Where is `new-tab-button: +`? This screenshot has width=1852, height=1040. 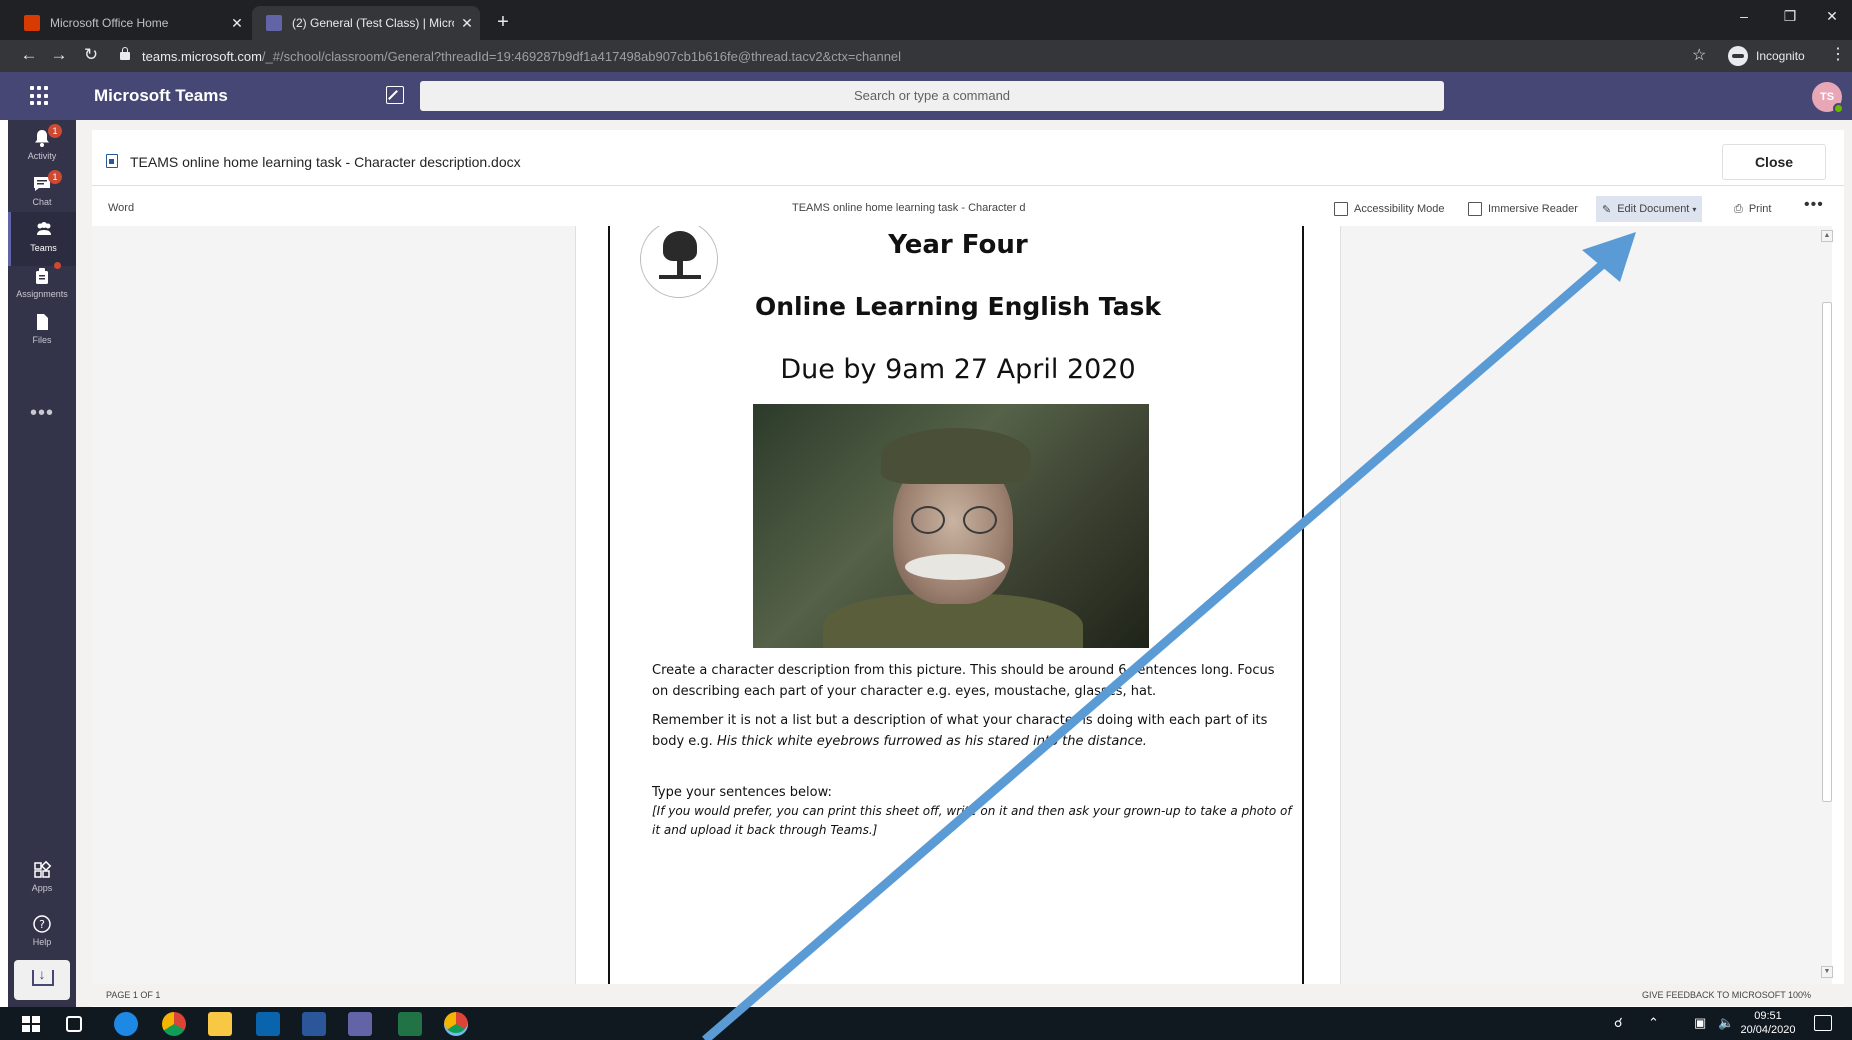
new-tab-button: + is located at coordinates (503, 23).